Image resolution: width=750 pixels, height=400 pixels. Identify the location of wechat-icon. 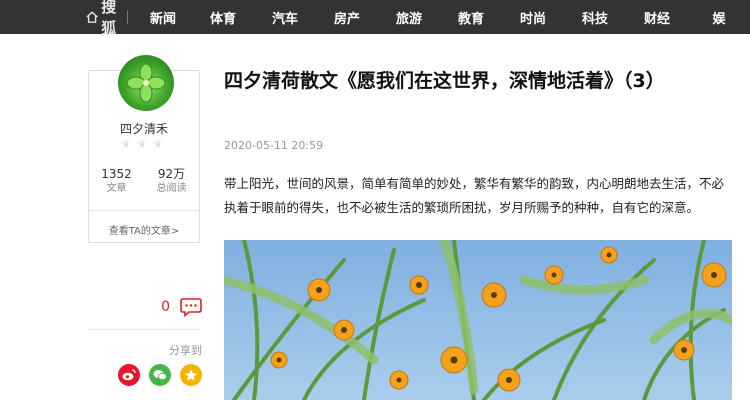
(160, 375).